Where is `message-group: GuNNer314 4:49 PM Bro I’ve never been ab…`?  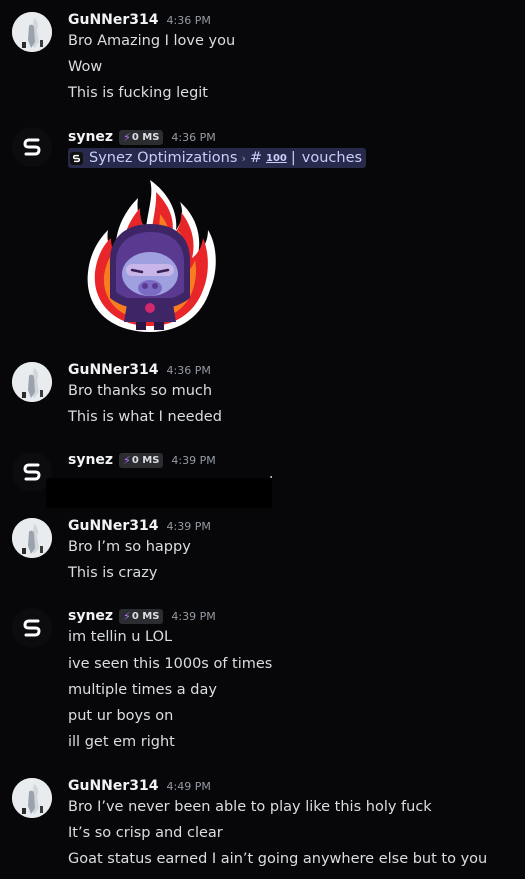
message-group: GuNNer314 4:49 PM Bro I’ve never been ab… is located at coordinates (262, 826).